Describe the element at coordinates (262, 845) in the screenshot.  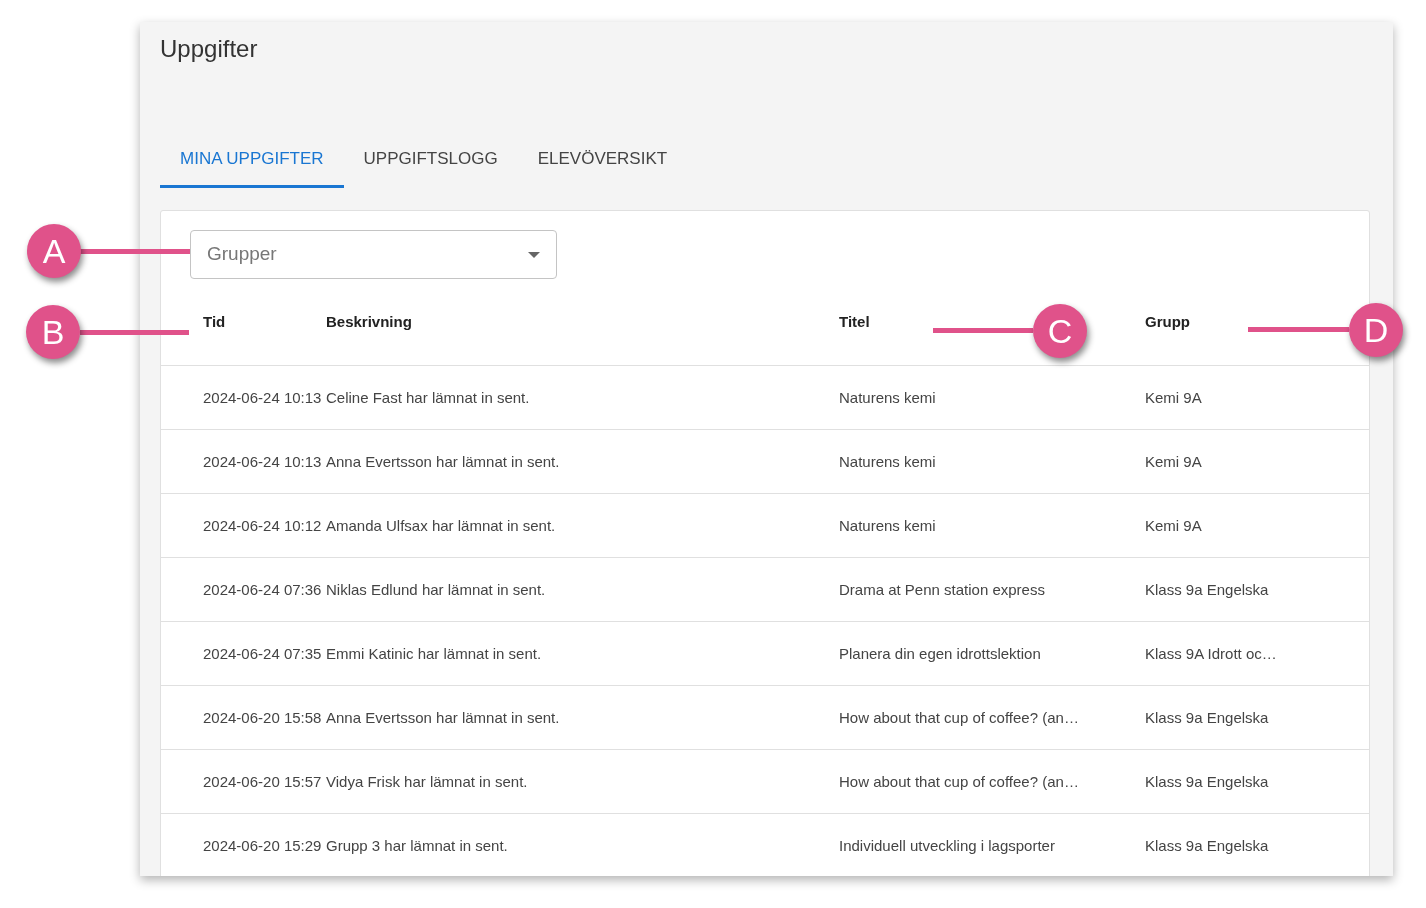
I see `table-cell: 2024-06-20 15:29` at that location.